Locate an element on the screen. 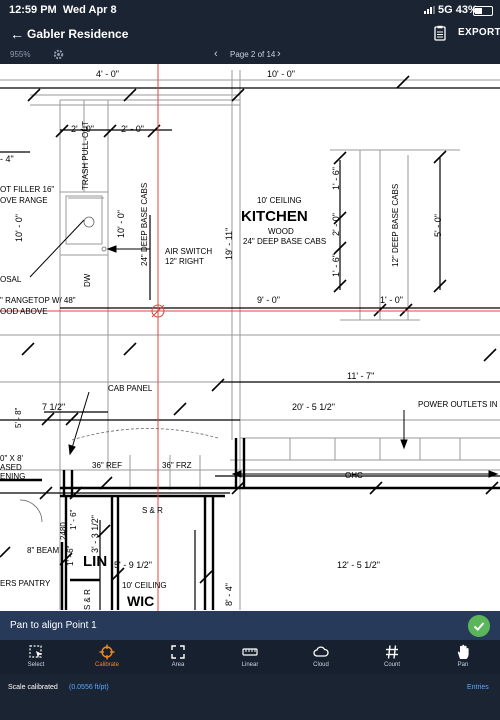  plan-trash: TRASH PULL-OUT is located at coordinates (85, 155).